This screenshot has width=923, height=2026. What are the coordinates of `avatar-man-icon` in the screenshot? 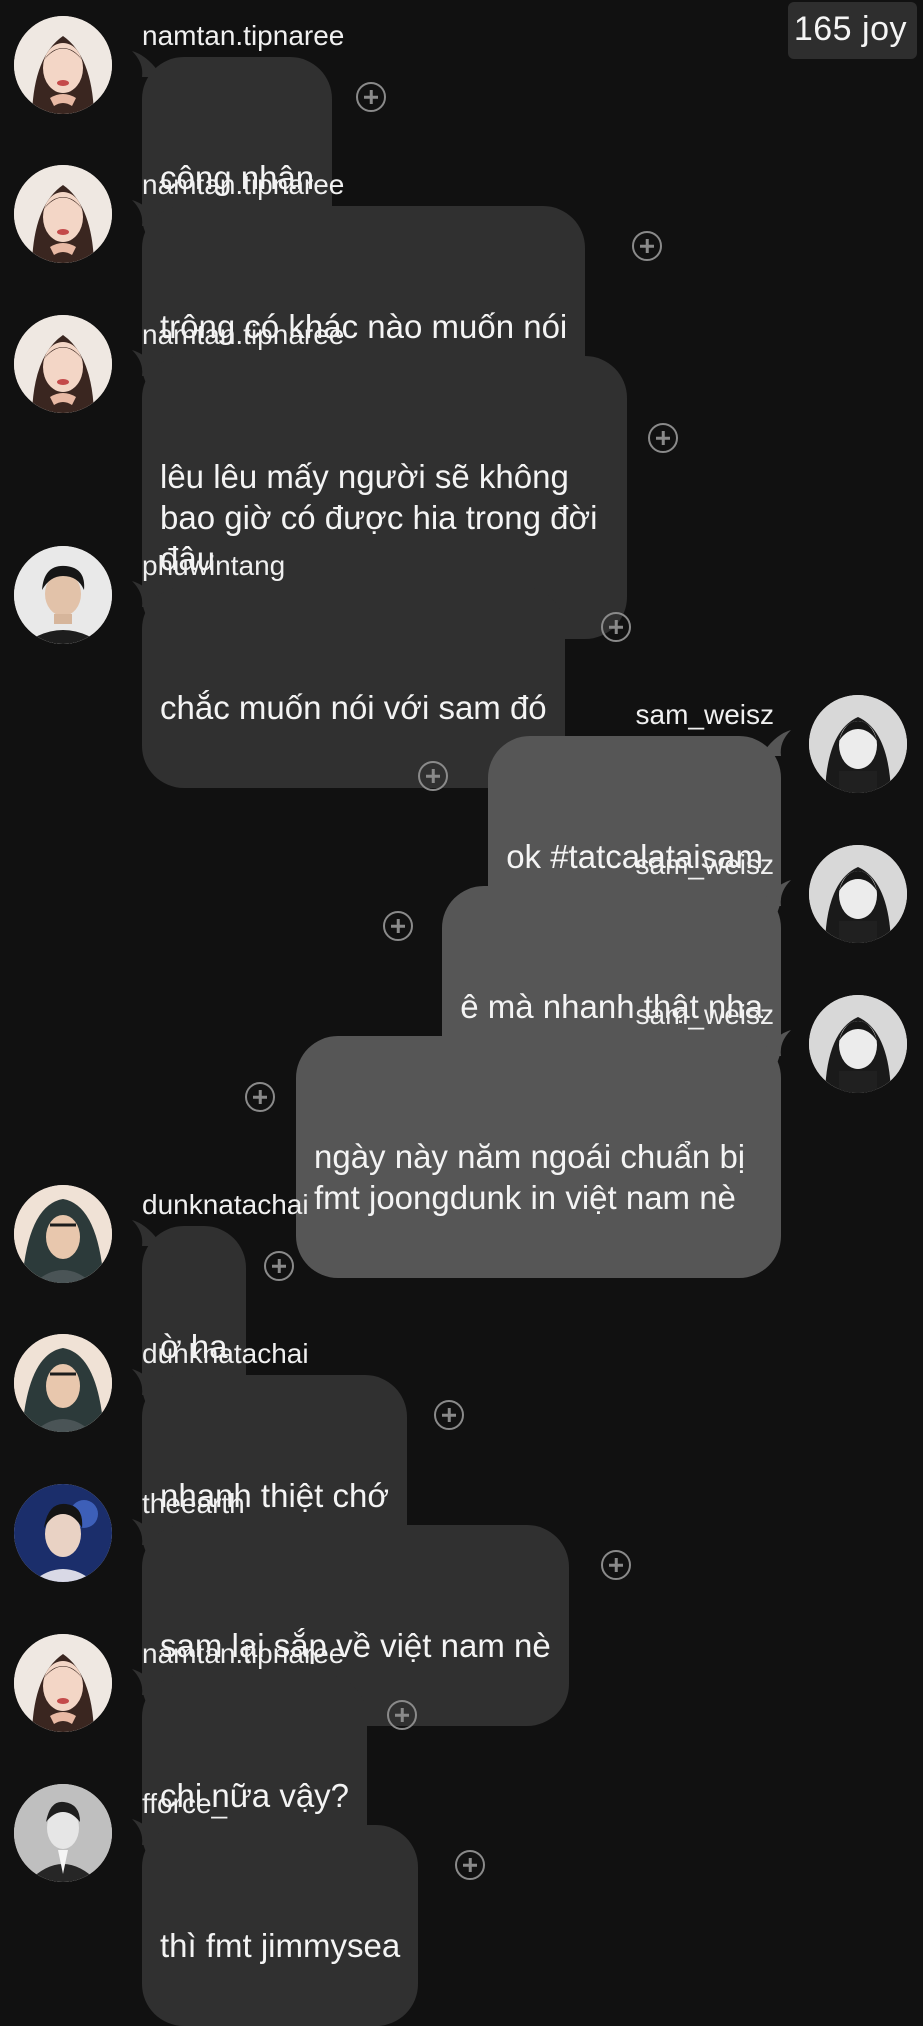 It's located at (63, 595).